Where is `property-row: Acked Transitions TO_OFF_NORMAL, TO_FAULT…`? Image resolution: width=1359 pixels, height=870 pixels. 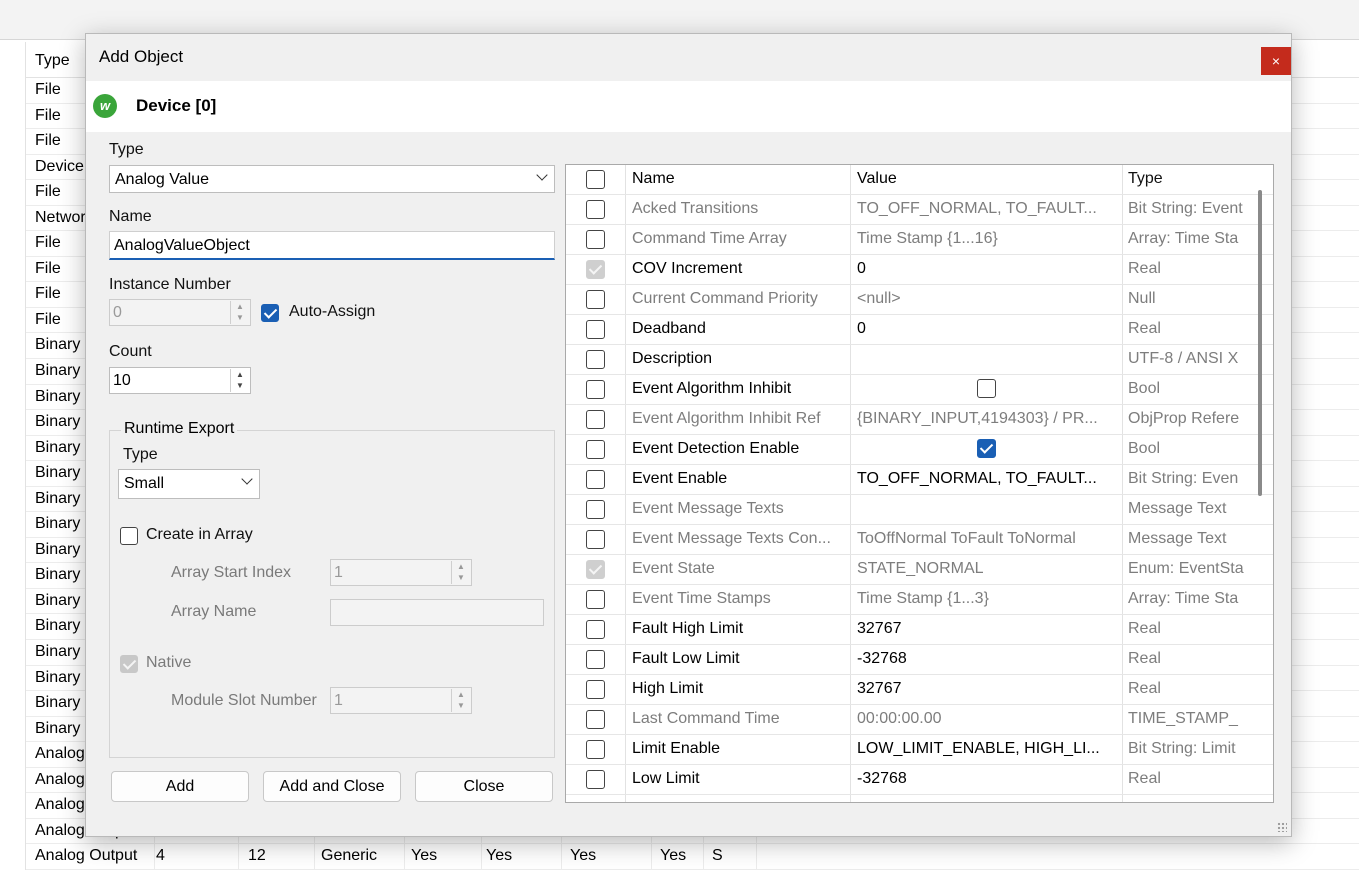
property-row: Acked Transitions TO_OFF_NORMAL, TO_FAULT… is located at coordinates (919, 210).